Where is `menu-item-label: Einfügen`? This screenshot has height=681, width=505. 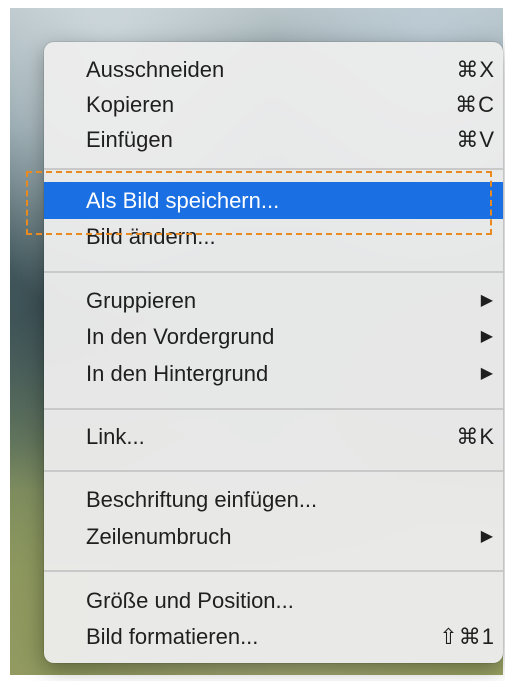 menu-item-label: Einfügen is located at coordinates (129, 139).